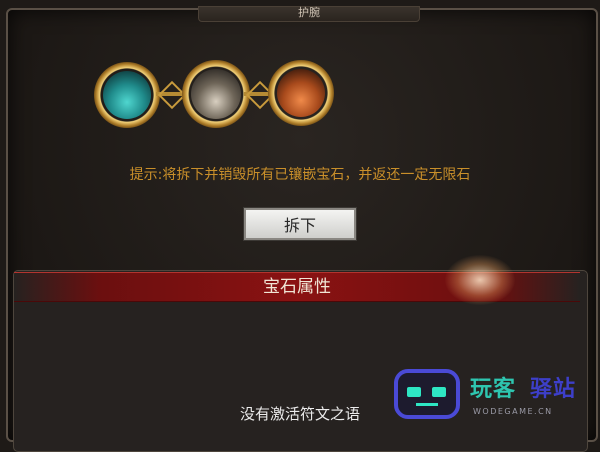  Describe the element at coordinates (553, 389) in the screenshot. I see `watermark-brand-part2: 驿站` at that location.